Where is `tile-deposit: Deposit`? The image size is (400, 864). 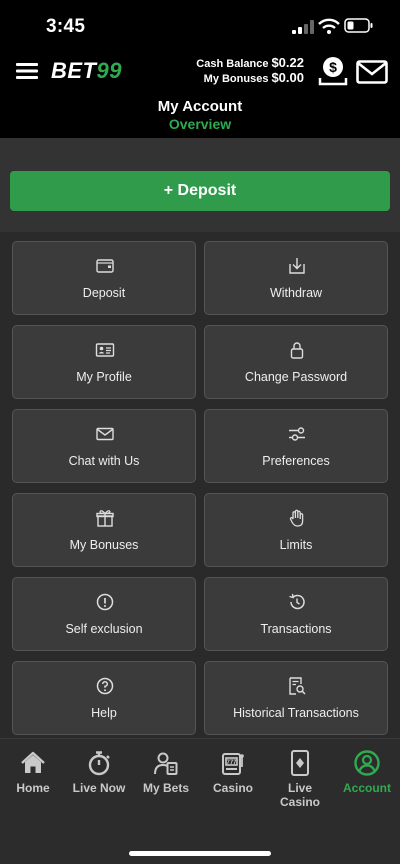
tile-deposit: Deposit is located at coordinates (104, 278).